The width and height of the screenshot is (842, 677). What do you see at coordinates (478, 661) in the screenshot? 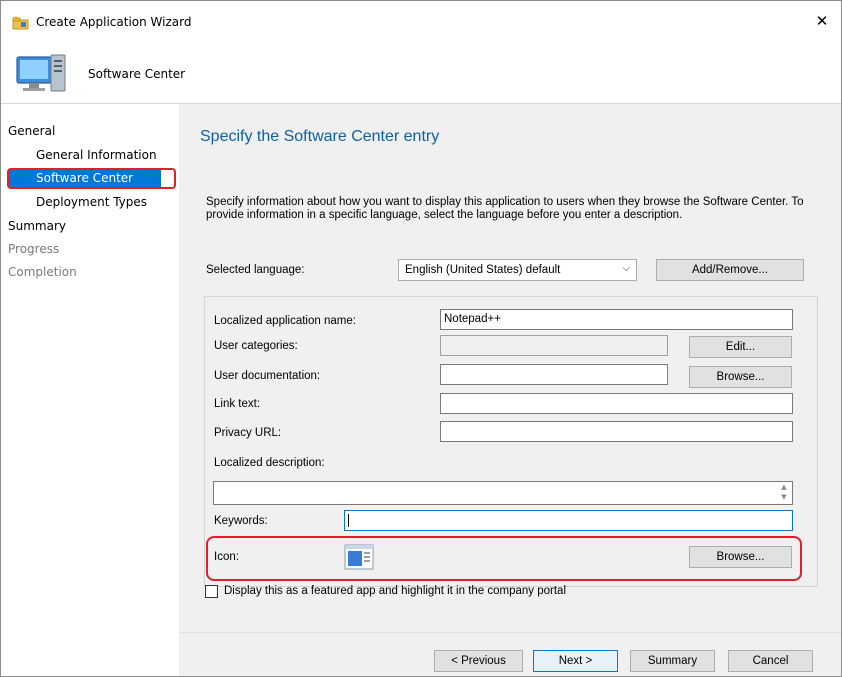
I see `previous-button: < Previous` at bounding box center [478, 661].